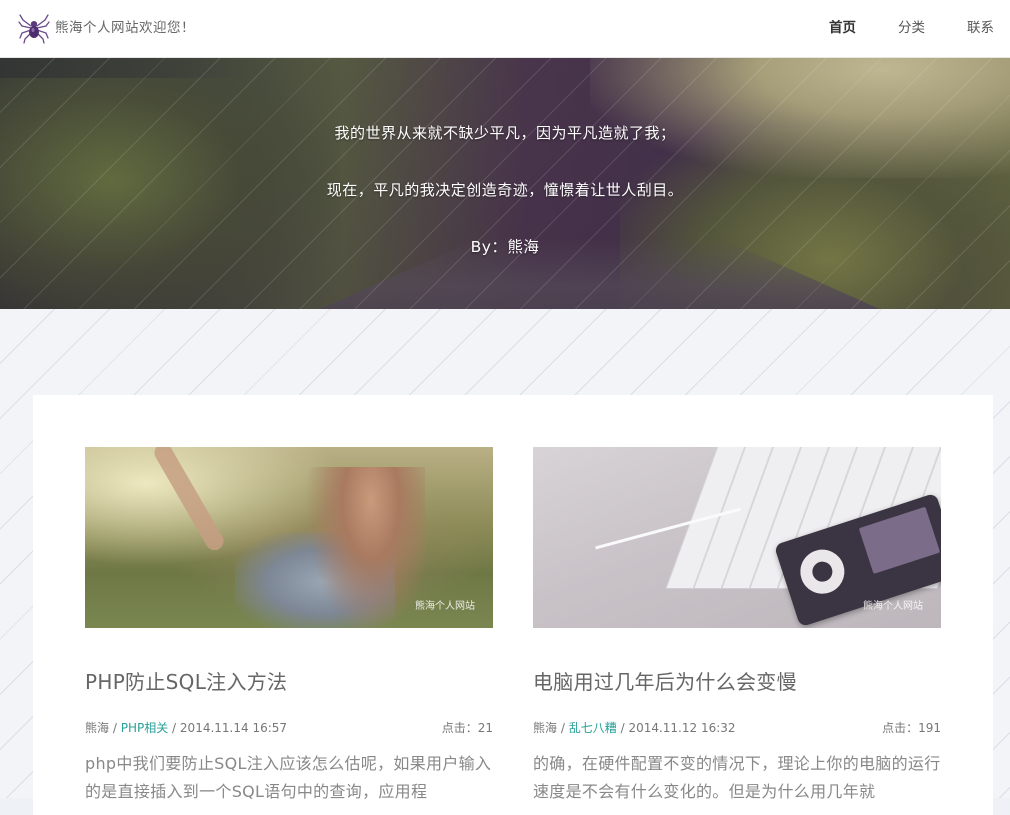  I want to click on post-category-link: 乱七八糟, so click(593, 728).